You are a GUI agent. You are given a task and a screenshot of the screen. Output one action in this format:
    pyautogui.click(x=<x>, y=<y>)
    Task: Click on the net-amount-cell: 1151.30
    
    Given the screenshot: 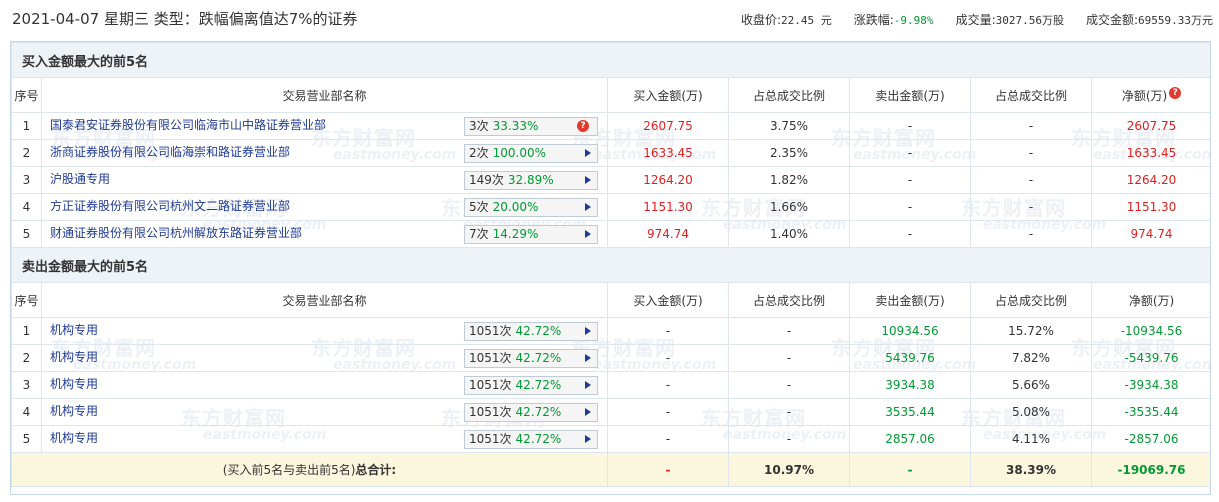 What is the action you would take?
    pyautogui.click(x=1150, y=207)
    